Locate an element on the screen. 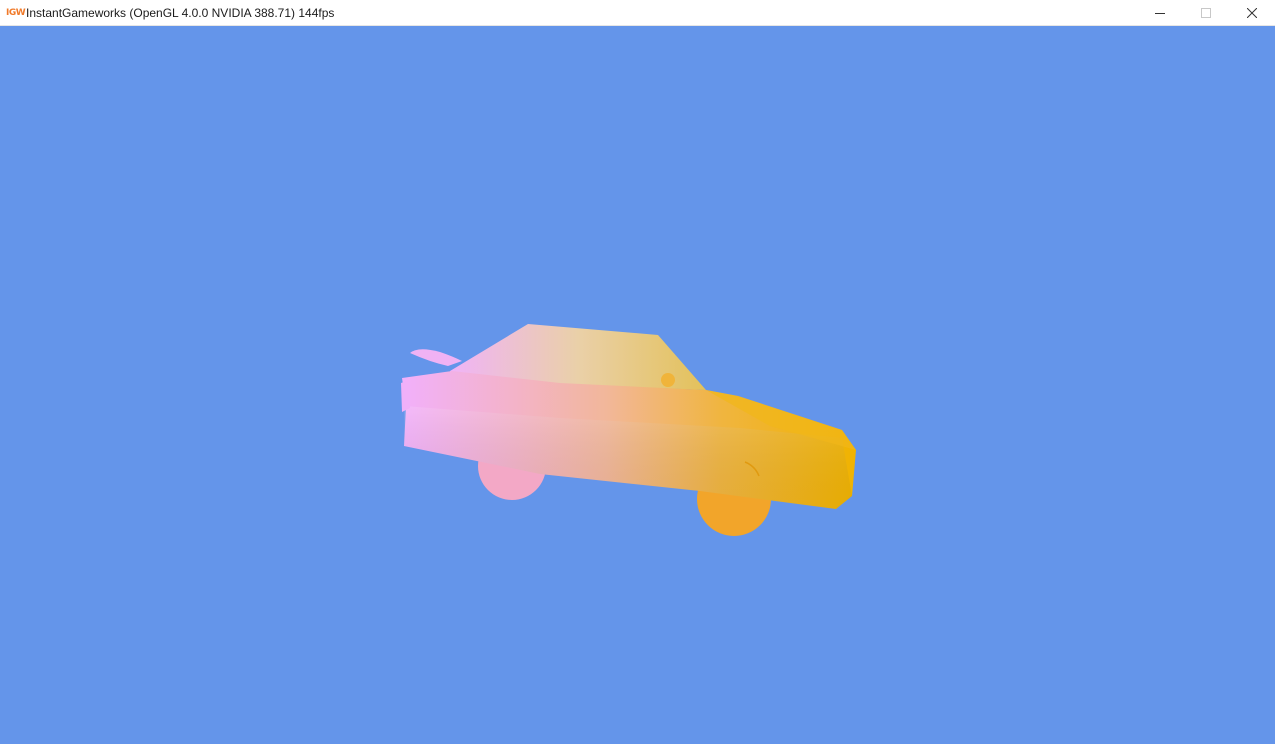 The image size is (1275, 744). car-model is located at coordinates (628, 430).